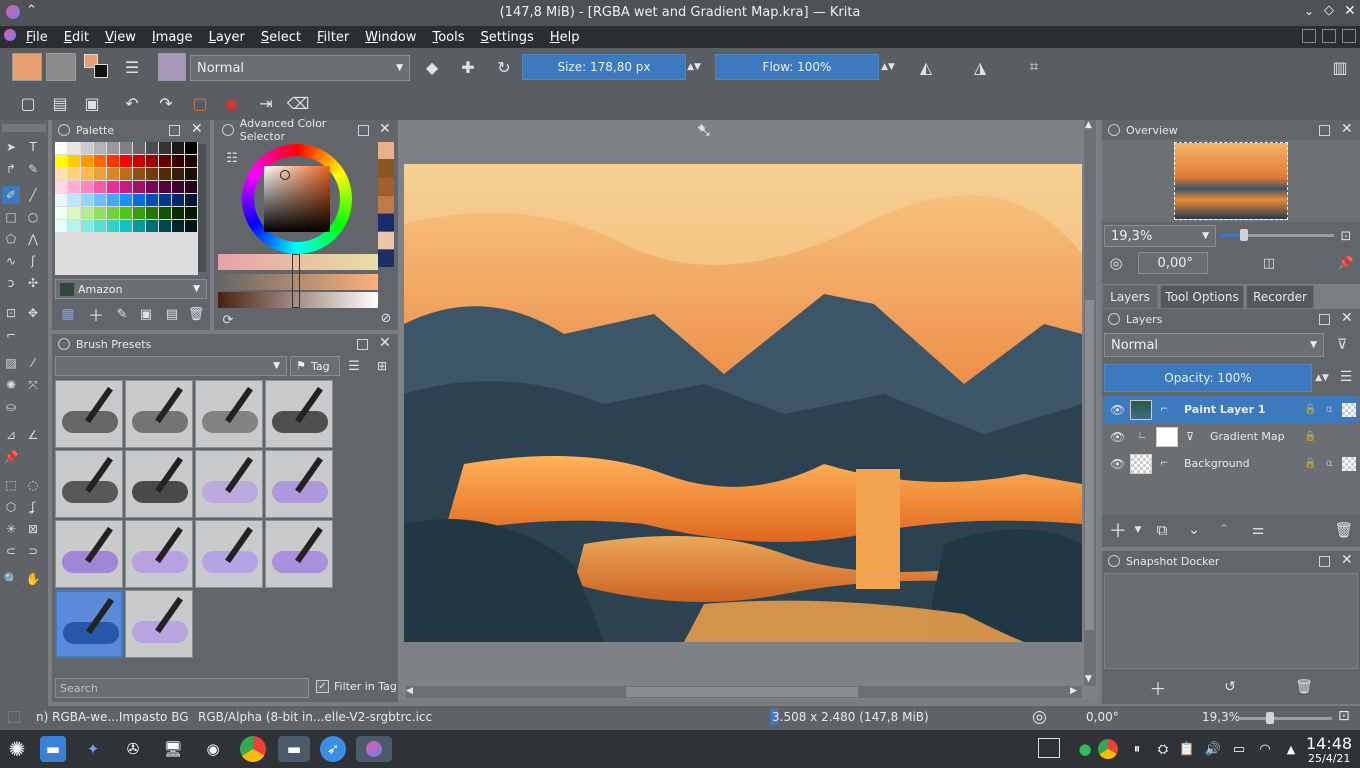 The height and width of the screenshot is (768, 1360). Describe the element at coordinates (9, 37) in the screenshot. I see `app-menu-icon` at that location.